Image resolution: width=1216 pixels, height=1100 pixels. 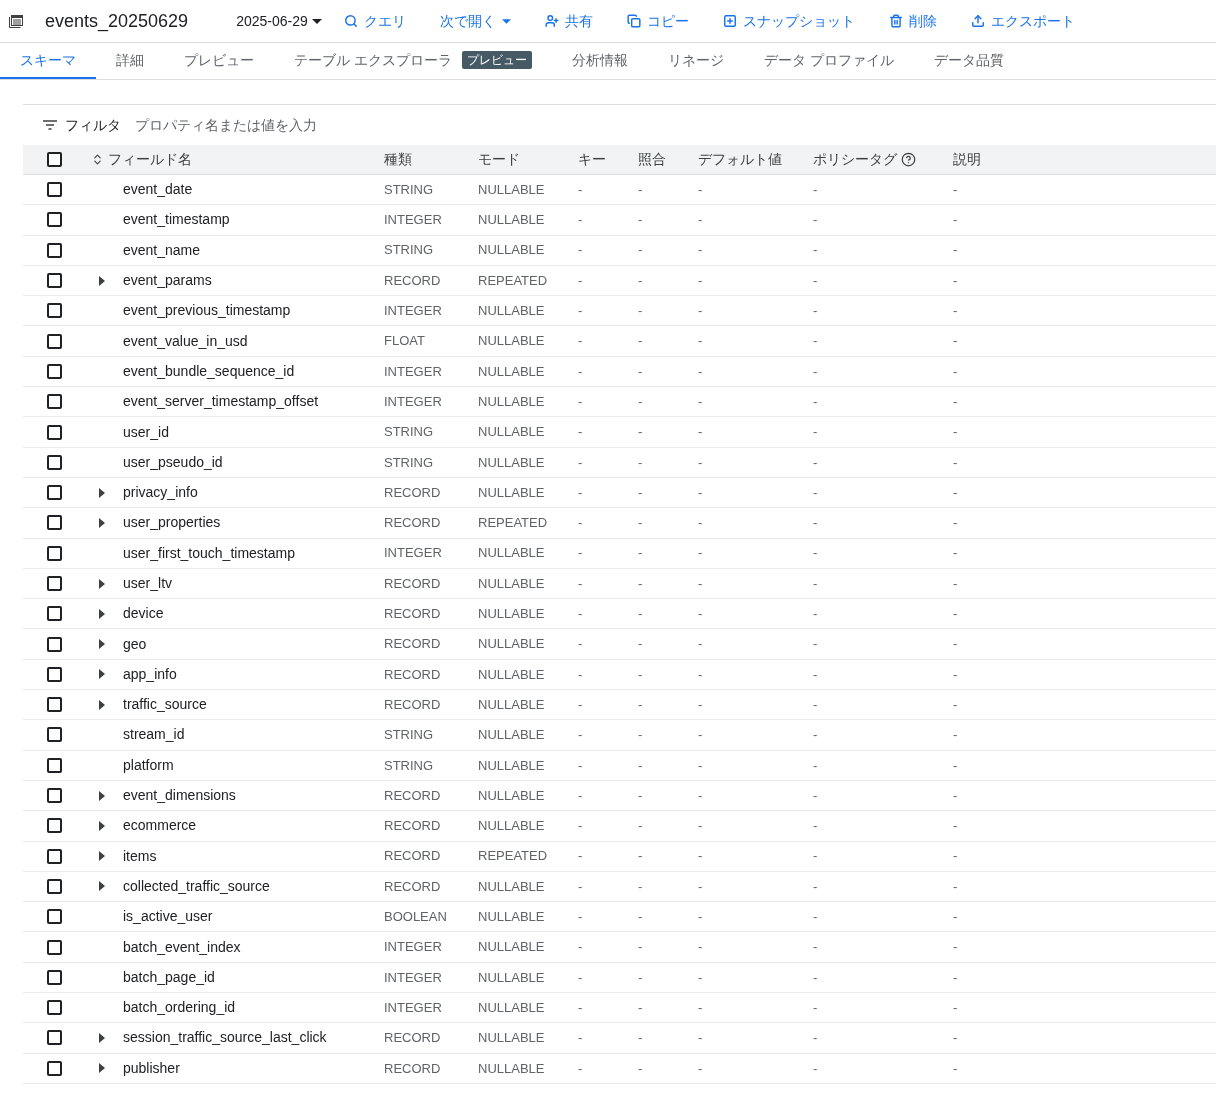 What do you see at coordinates (657, 21) in the screenshot?
I see `toolbar-button: コピー` at bounding box center [657, 21].